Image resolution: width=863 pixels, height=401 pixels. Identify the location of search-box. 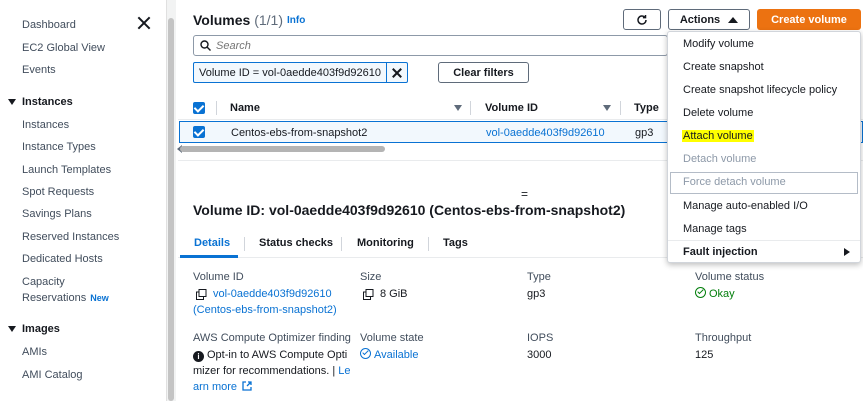
(430, 45).